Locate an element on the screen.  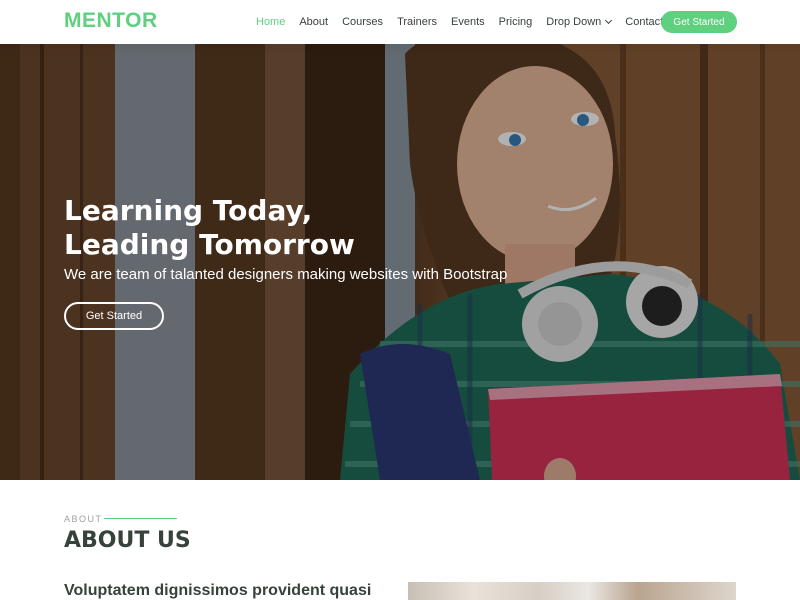
about-kicker-line is located at coordinates (140, 518).